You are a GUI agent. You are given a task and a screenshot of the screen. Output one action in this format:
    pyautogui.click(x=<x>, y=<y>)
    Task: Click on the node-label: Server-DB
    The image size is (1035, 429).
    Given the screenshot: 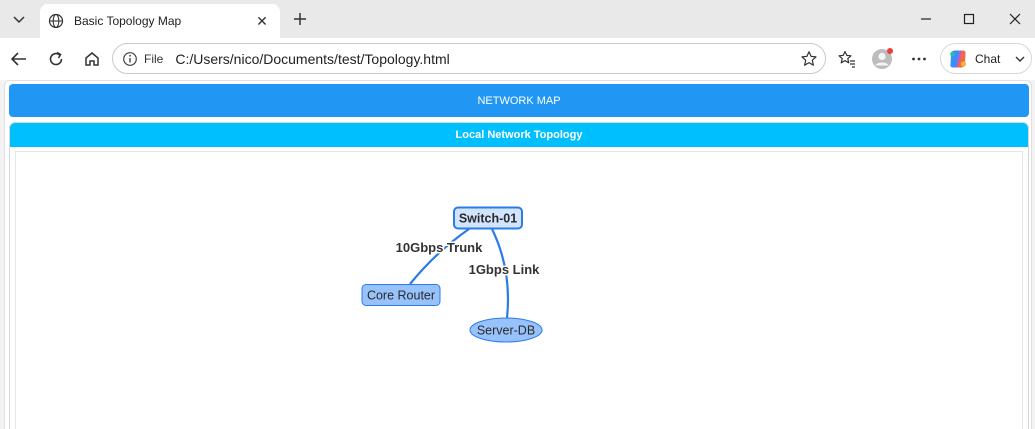 What is the action you would take?
    pyautogui.click(x=506, y=331)
    